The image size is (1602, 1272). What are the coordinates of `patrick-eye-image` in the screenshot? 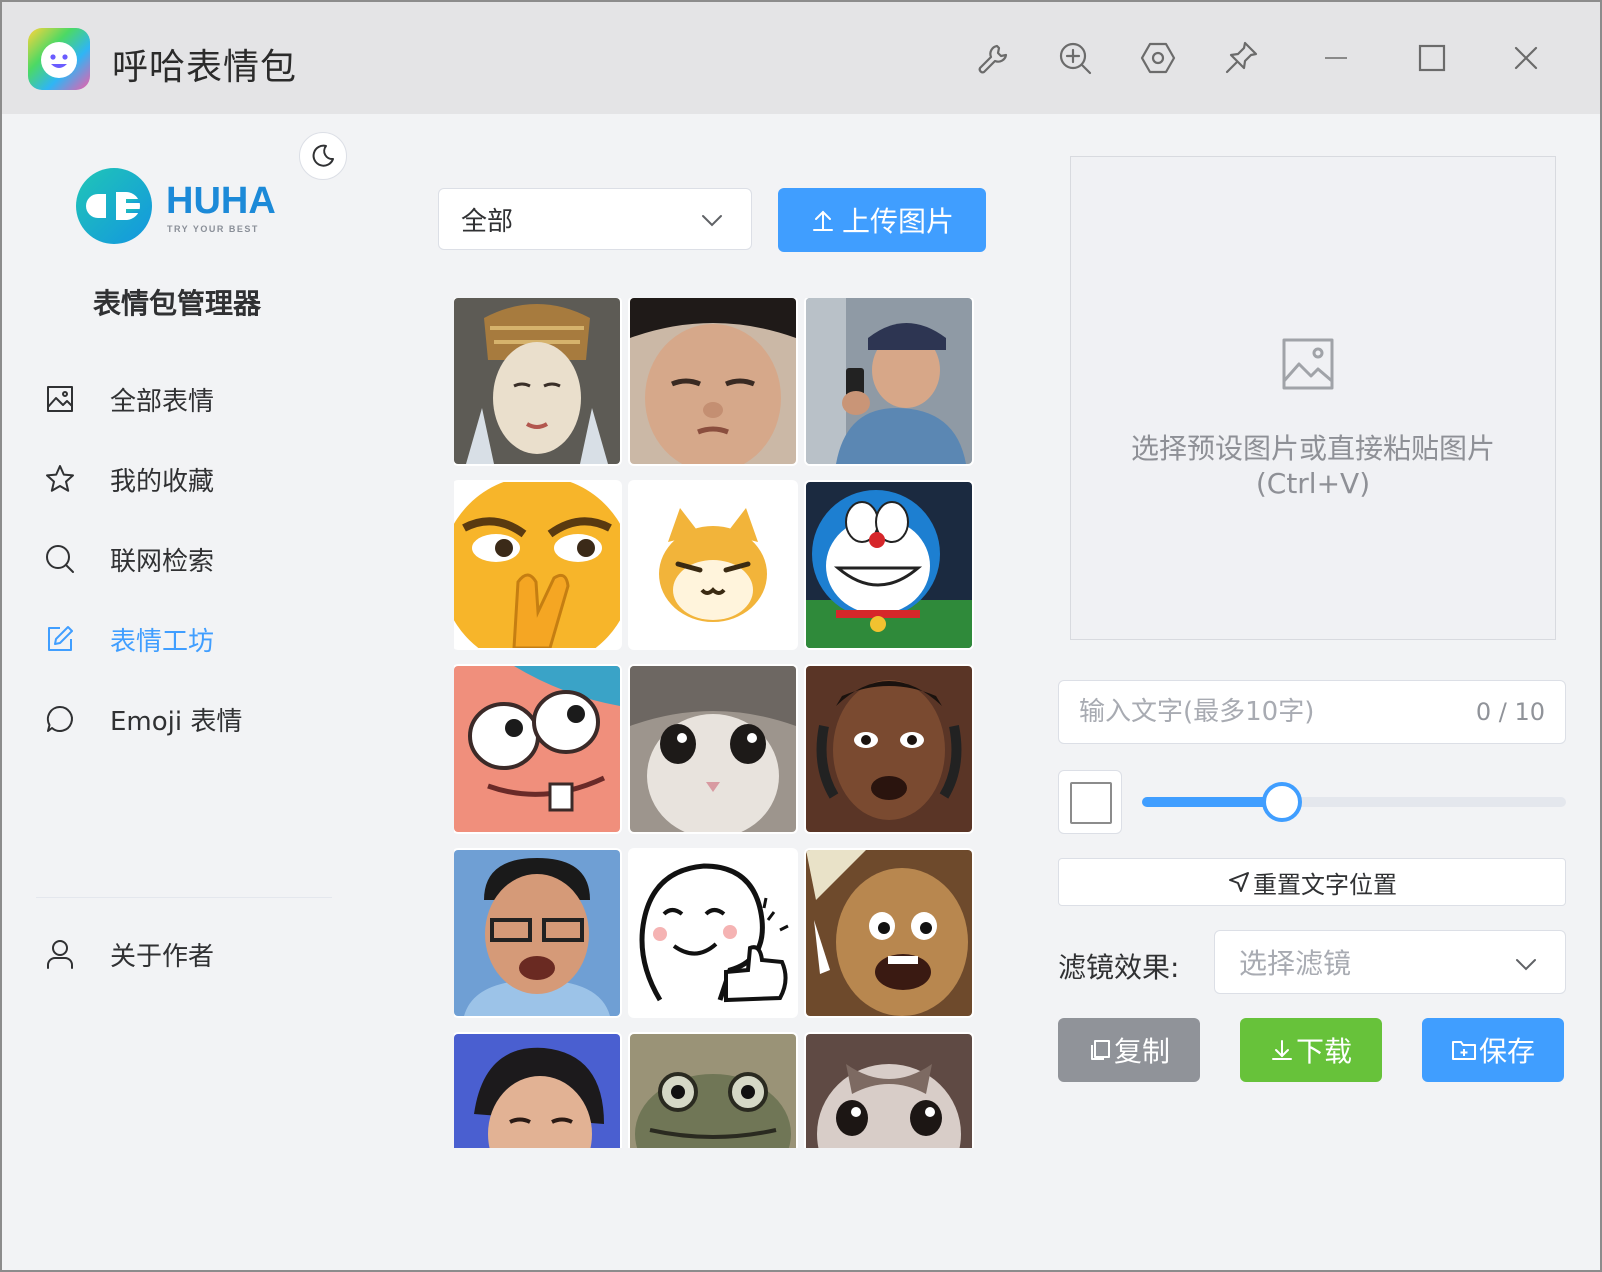 It's located at (537, 749).